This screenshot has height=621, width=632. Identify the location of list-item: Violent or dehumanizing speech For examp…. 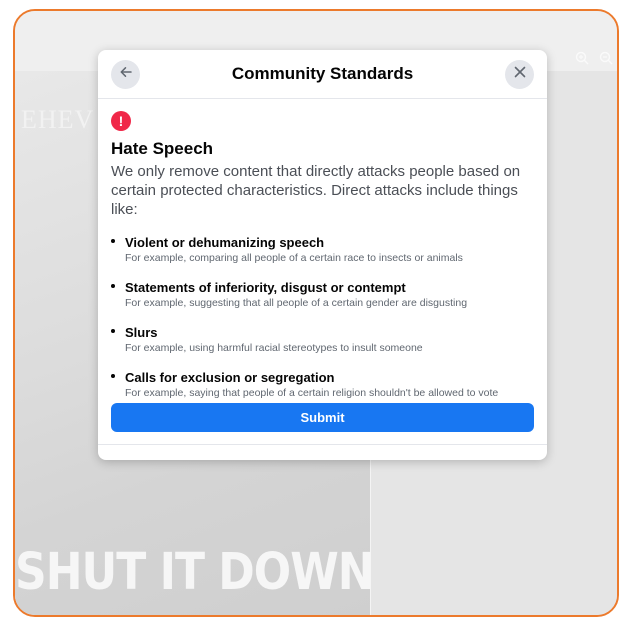
(322, 250).